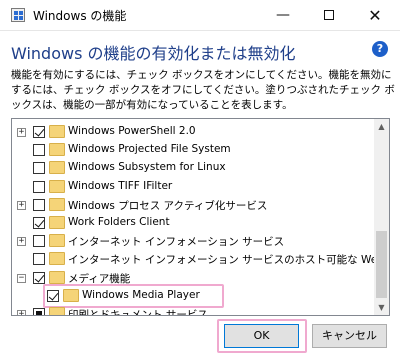 Image resolution: width=400 pixels, height=360 pixels. I want to click on feature-row: + インターネット インフォメーション サービス, so click(193, 241).